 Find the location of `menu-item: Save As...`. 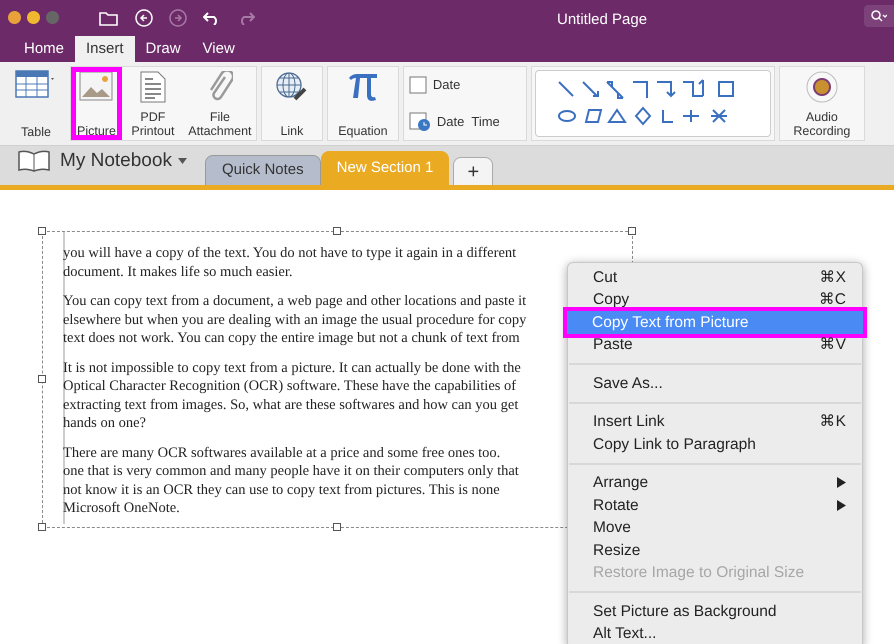

menu-item: Save As... is located at coordinates (715, 383).